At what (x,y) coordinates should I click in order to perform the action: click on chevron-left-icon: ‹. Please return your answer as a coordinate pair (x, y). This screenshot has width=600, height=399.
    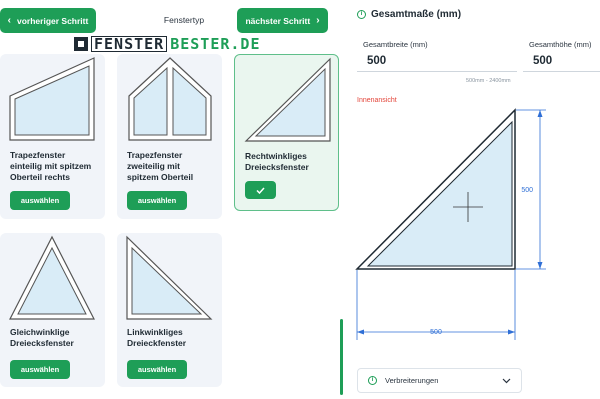
    Looking at the image, I should click on (9, 20).